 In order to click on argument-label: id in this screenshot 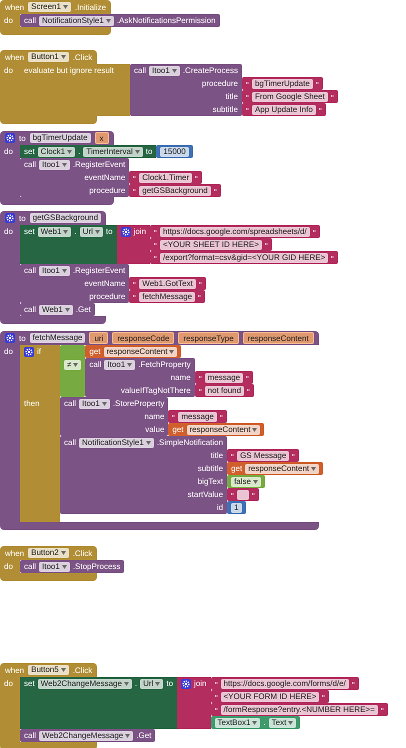, I will do `click(220, 507)`.